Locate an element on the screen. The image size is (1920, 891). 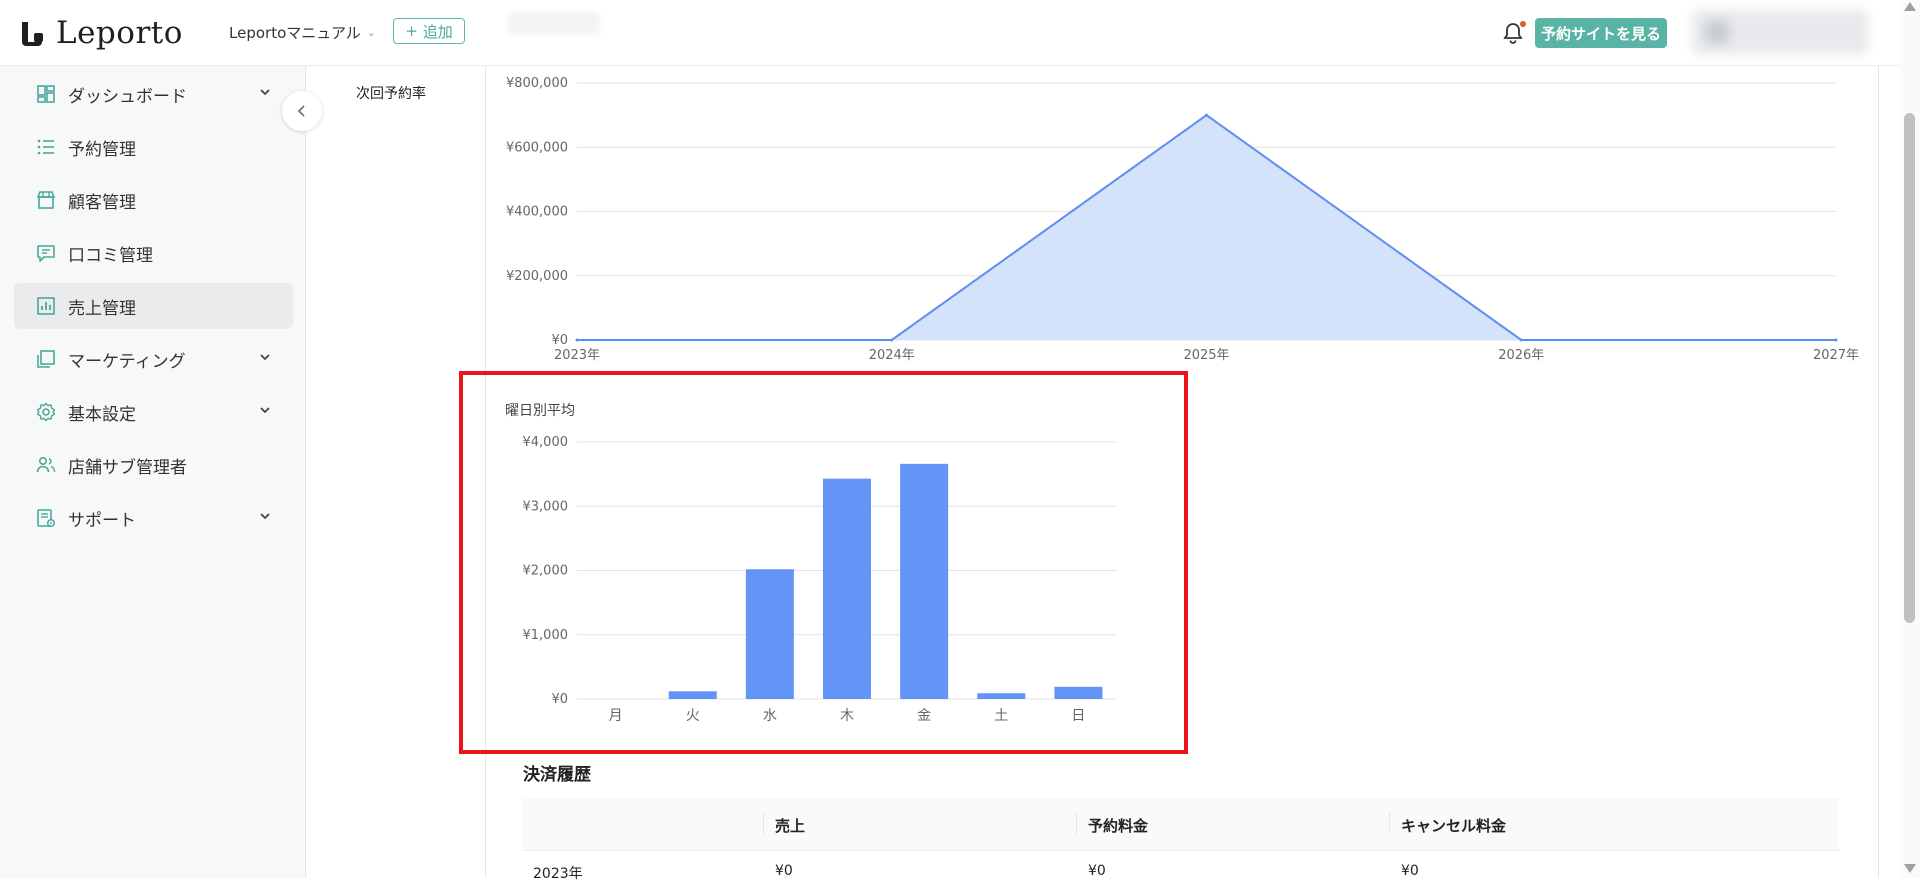
sidebar-item-label: 売上管理 is located at coordinates (102, 308).